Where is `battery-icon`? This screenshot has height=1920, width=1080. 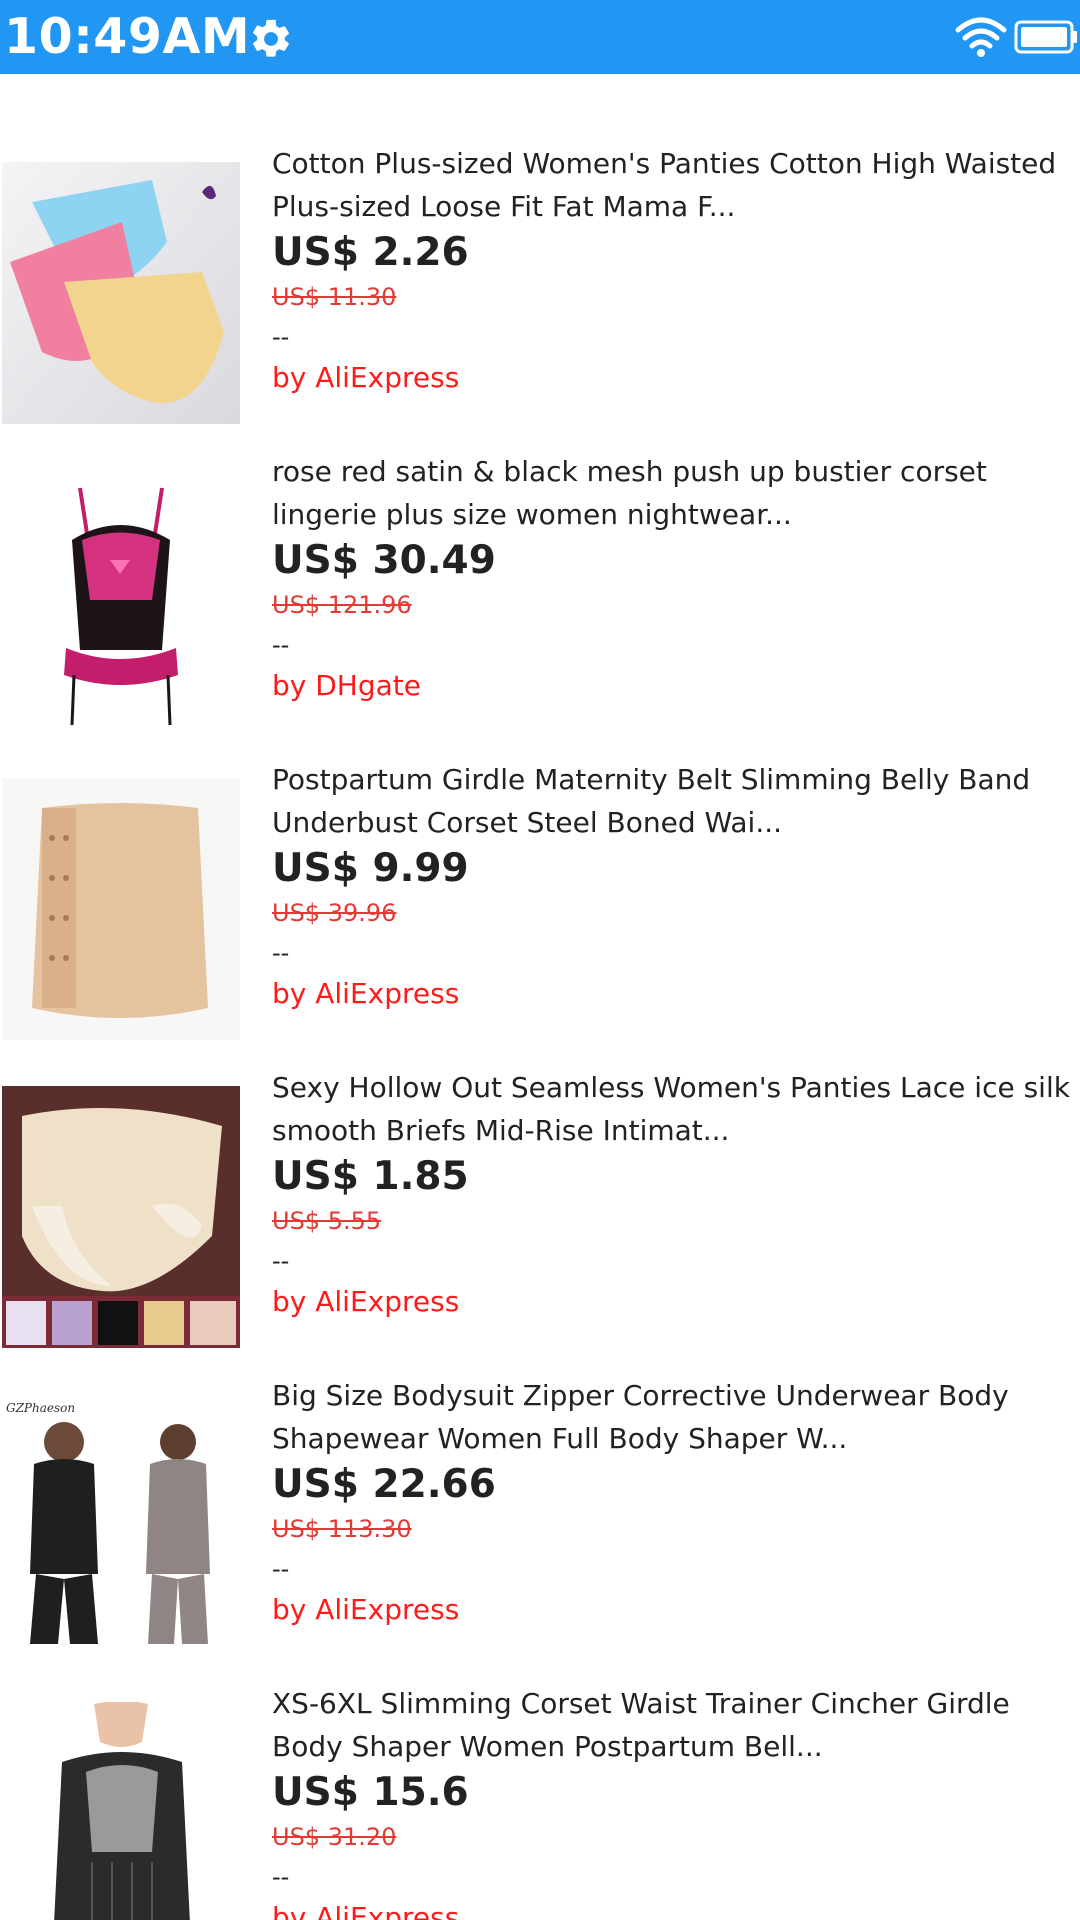 battery-icon is located at coordinates (1045, 37).